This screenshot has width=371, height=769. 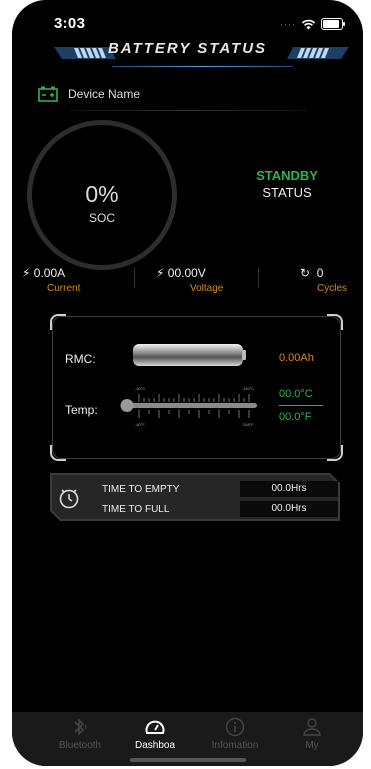 I want to click on timer-clock-icon, so click(x=69, y=499).